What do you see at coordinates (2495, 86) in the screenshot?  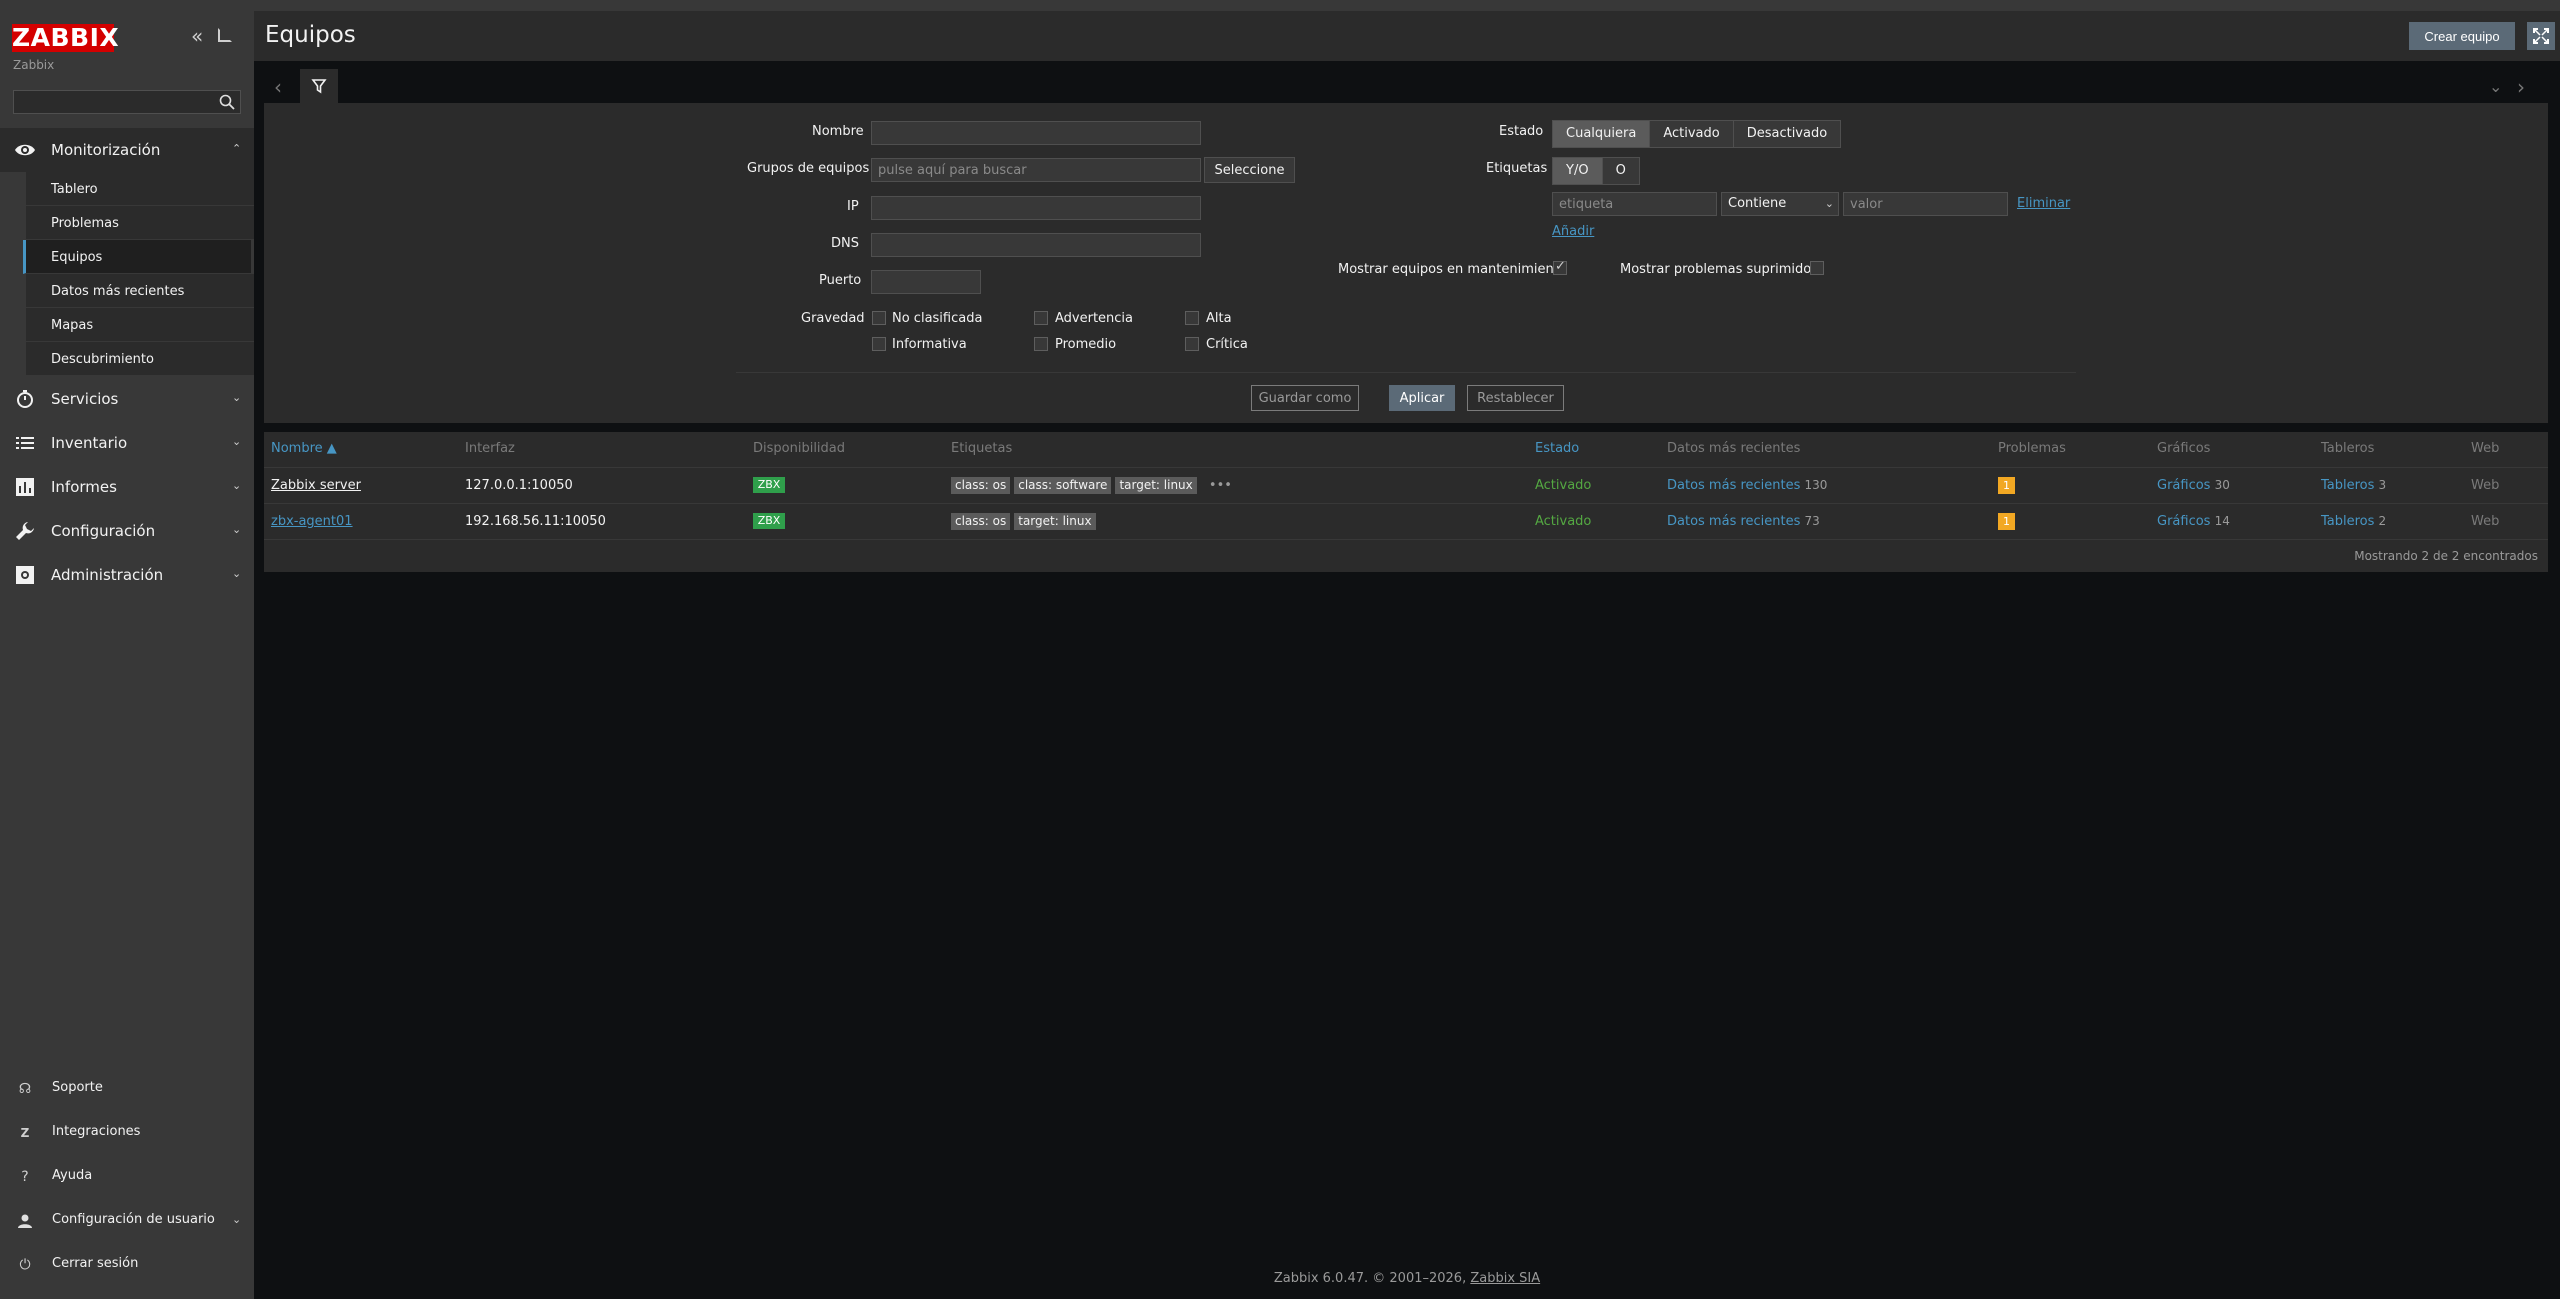 I see `chevron-down-icon: ⌄` at bounding box center [2495, 86].